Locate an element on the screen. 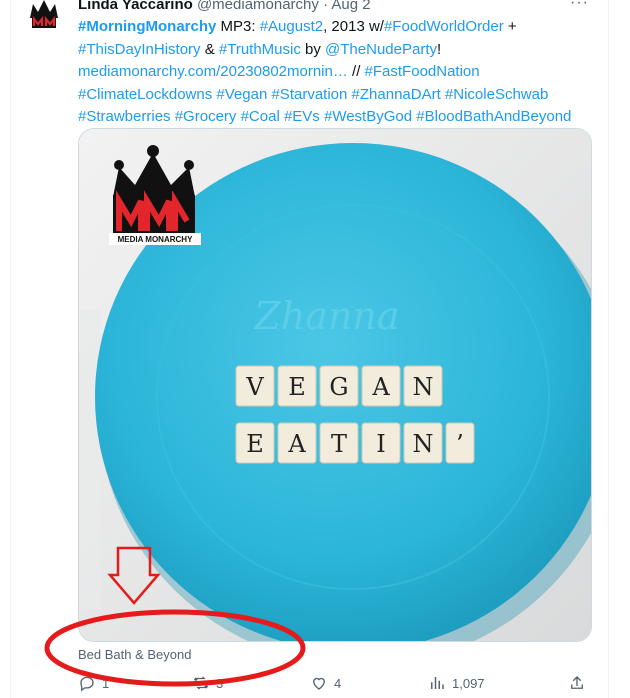 Image resolution: width=630 pixels, height=698 pixels. text-slashes: // is located at coordinates (356, 71).